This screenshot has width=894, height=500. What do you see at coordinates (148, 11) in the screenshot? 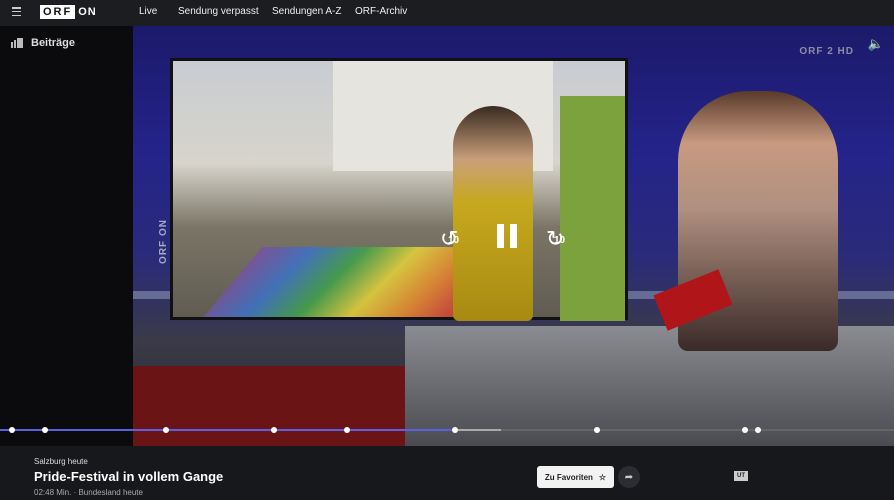
I see `nav-live: Live` at bounding box center [148, 11].